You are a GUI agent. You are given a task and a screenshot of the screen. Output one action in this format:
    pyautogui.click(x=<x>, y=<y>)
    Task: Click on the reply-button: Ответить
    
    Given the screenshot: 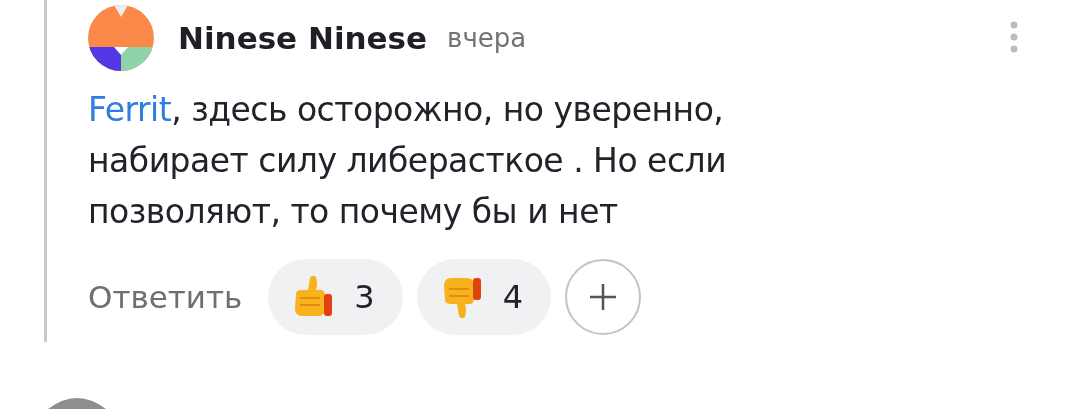 What is the action you would take?
    pyautogui.click(x=165, y=297)
    